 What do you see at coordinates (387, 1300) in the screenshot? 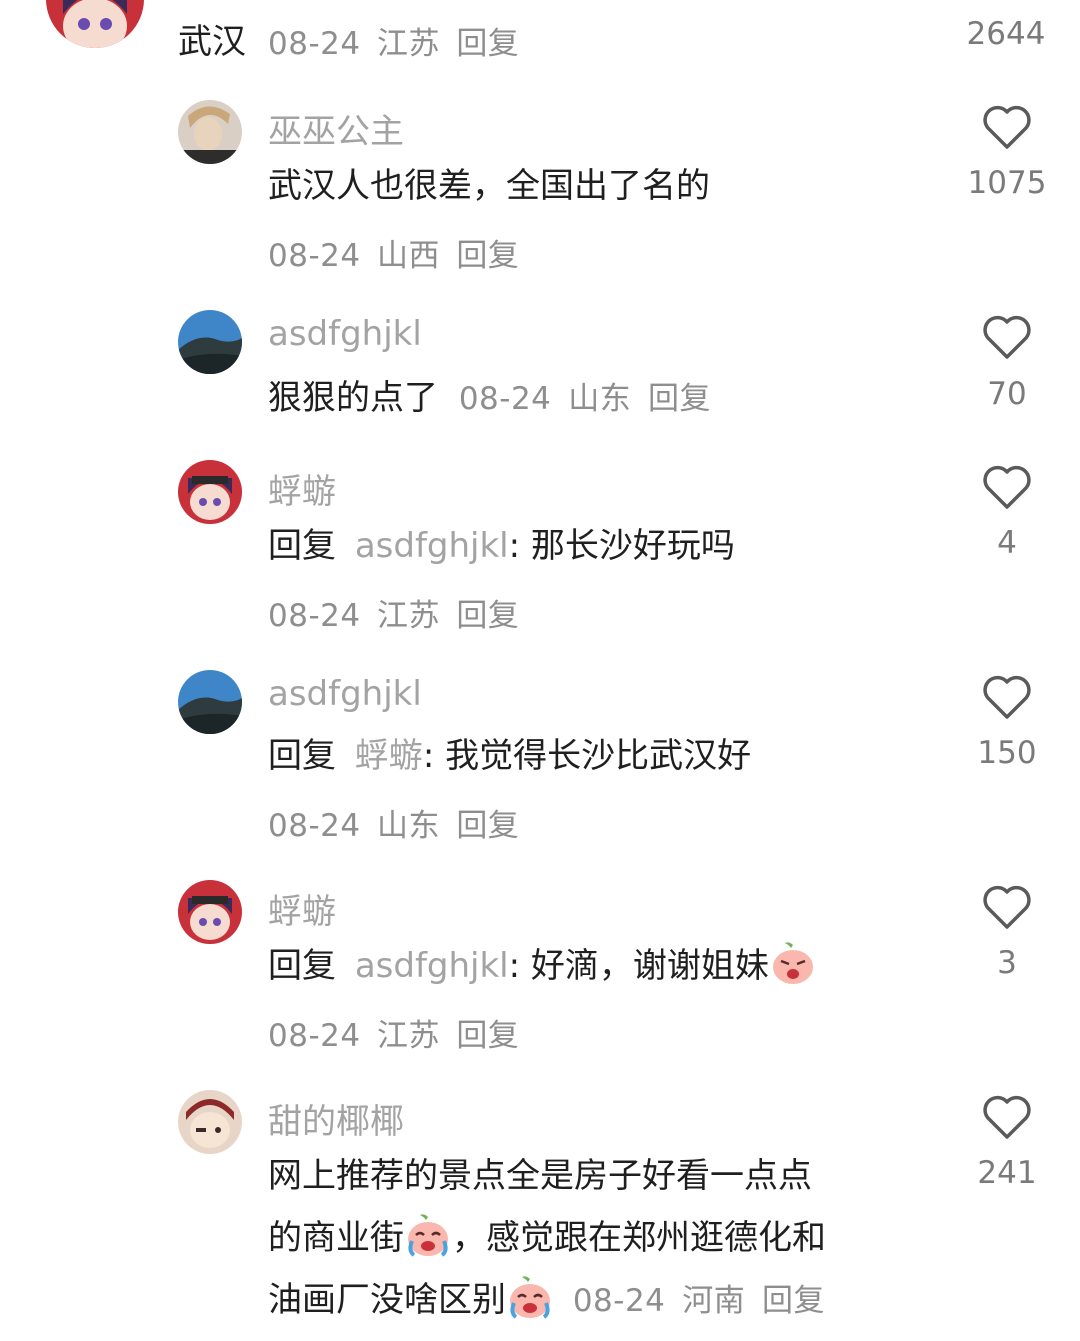
I see `comment-text: 油画厂没啥区别` at bounding box center [387, 1300].